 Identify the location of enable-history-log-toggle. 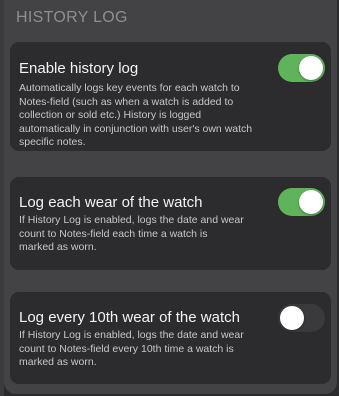
(301, 68).